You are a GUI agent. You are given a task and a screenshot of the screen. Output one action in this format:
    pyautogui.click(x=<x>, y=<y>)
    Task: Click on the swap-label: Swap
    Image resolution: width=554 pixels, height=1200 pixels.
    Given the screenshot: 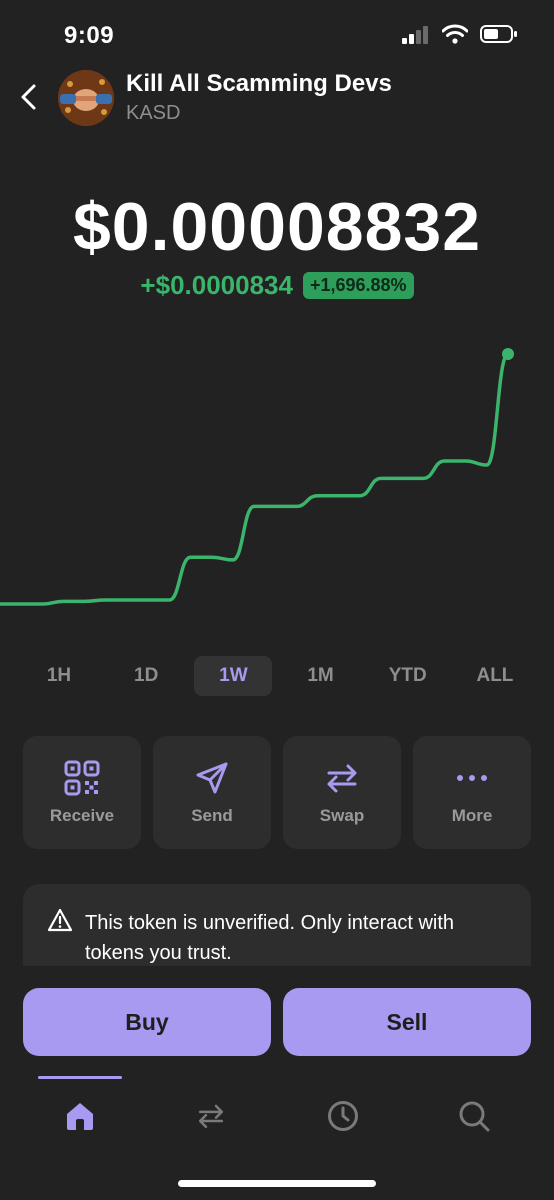 What is the action you would take?
    pyautogui.click(x=342, y=815)
    